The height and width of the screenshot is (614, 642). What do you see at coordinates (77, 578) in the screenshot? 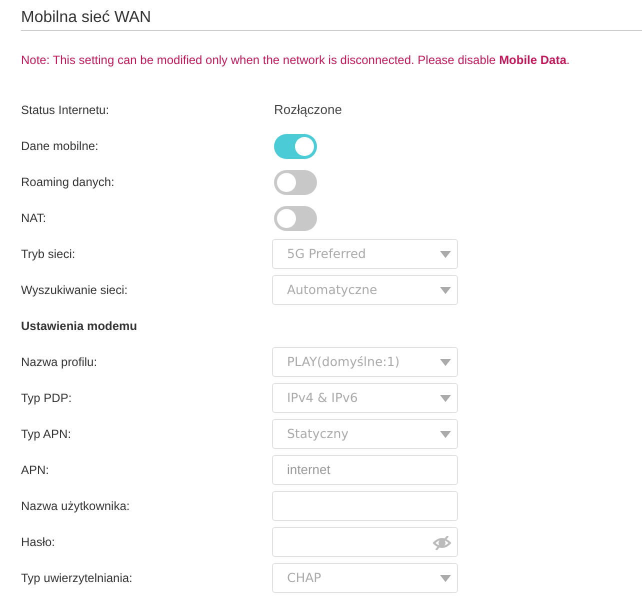
I see `field-label: Typ uwierzytelniania:` at bounding box center [77, 578].